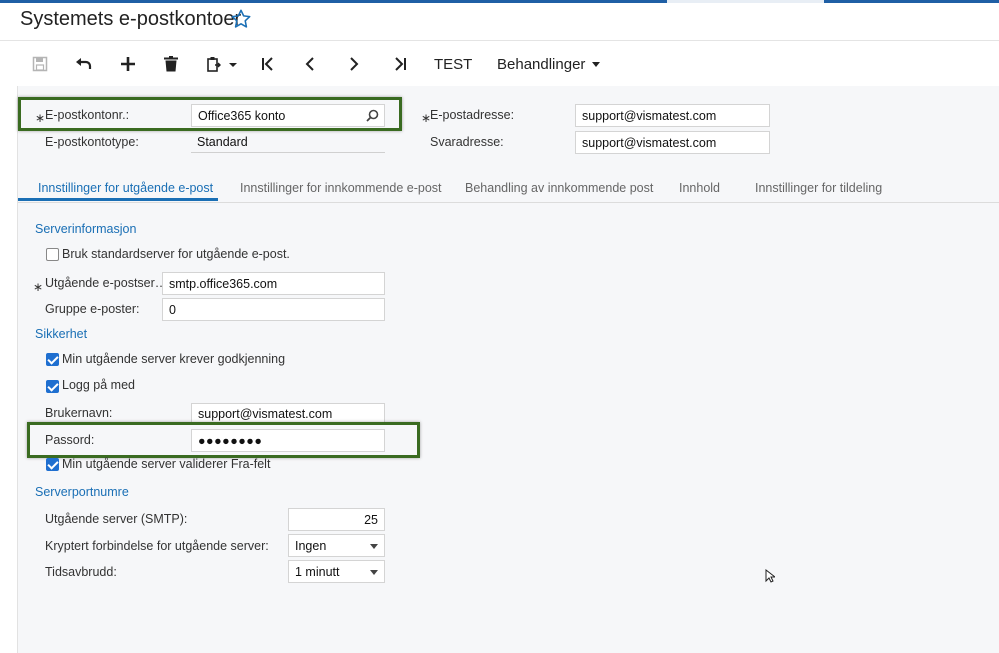 Image resolution: width=999 pixels, height=653 pixels. I want to click on first-record-icon, so click(268, 64).